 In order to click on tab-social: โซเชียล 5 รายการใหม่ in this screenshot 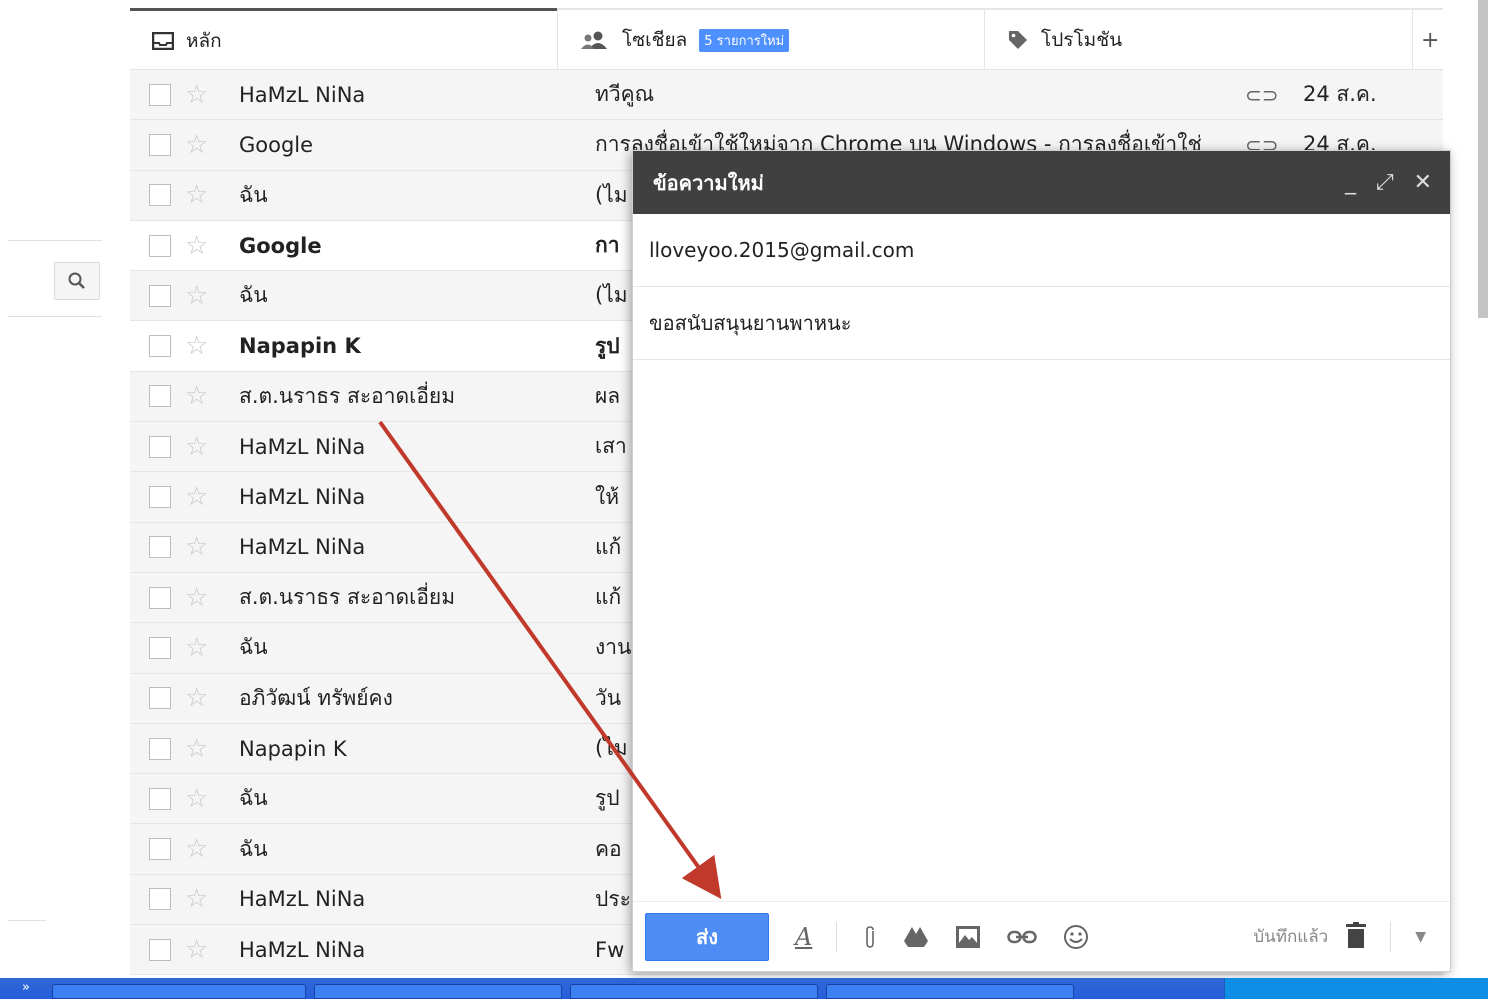, I will do `click(770, 39)`.